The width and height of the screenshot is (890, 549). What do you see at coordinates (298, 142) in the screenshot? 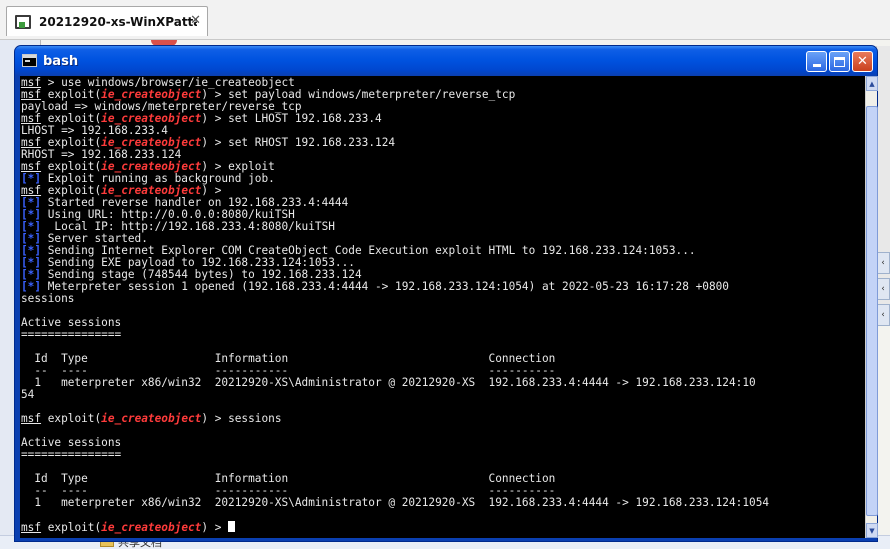
I see `terminal-segment: ) > set RHOST 192.168.233.124` at bounding box center [298, 142].